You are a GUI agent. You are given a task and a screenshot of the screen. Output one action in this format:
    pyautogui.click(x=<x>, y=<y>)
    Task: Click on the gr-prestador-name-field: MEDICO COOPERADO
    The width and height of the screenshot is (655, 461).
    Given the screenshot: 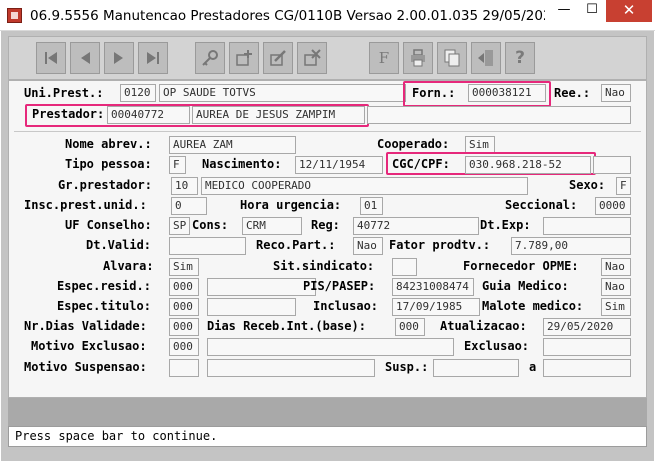 What is the action you would take?
    pyautogui.click(x=364, y=186)
    